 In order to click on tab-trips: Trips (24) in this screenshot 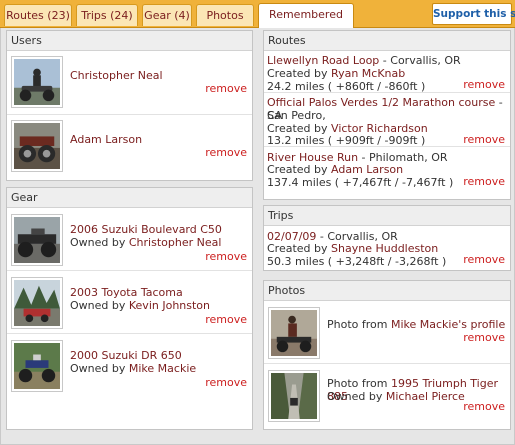, I will do `click(107, 15)`.